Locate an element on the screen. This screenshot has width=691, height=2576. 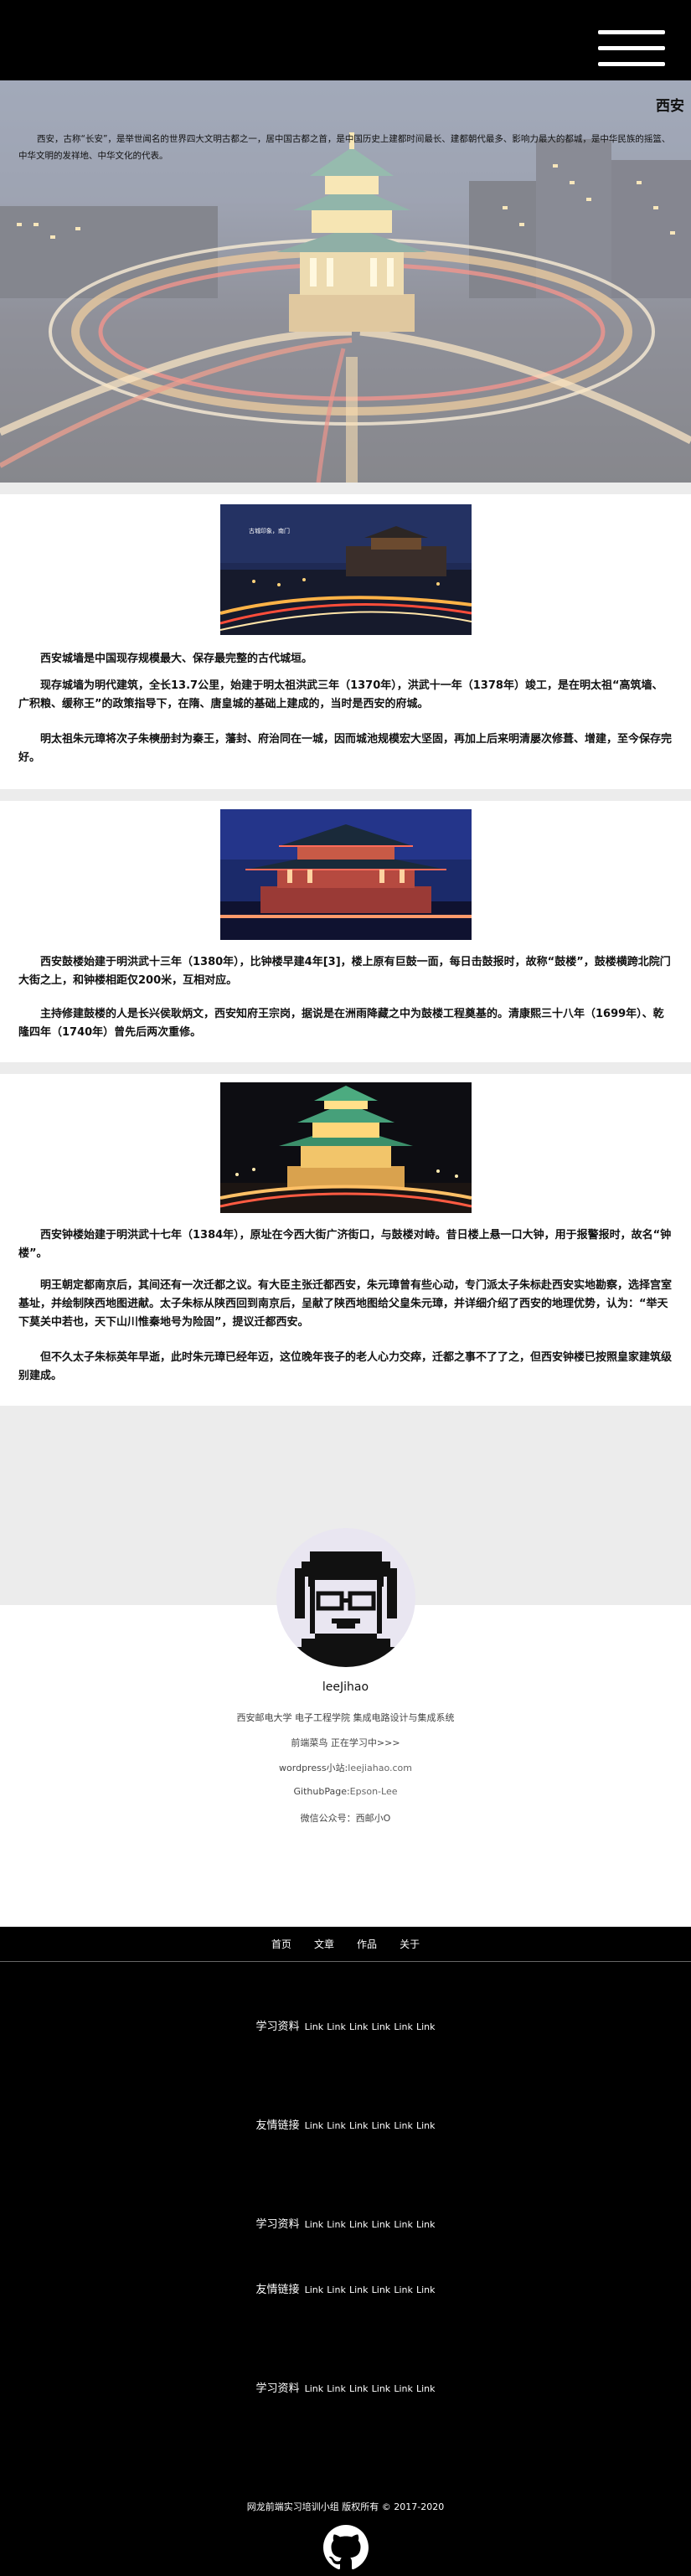
paragraph: 西安城墙是中国现存规模最大、保存最完整的古代城垣。 is located at coordinates (176, 659).